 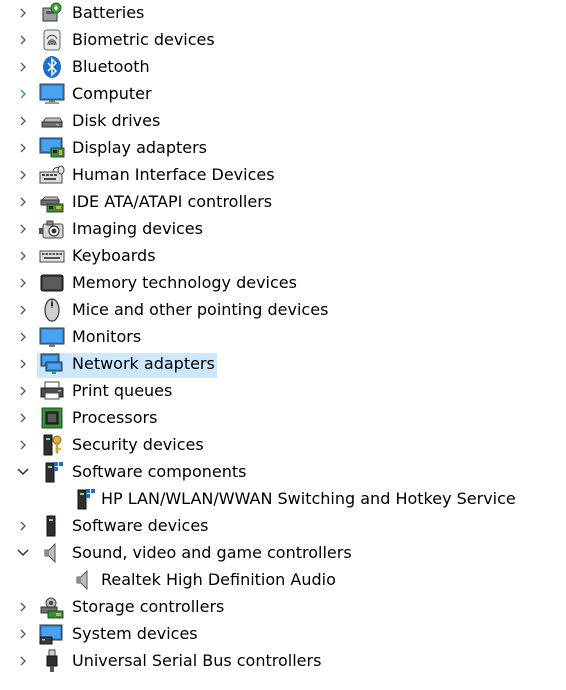 What do you see at coordinates (52, 148) in the screenshot?
I see `display-adapter-icon` at bounding box center [52, 148].